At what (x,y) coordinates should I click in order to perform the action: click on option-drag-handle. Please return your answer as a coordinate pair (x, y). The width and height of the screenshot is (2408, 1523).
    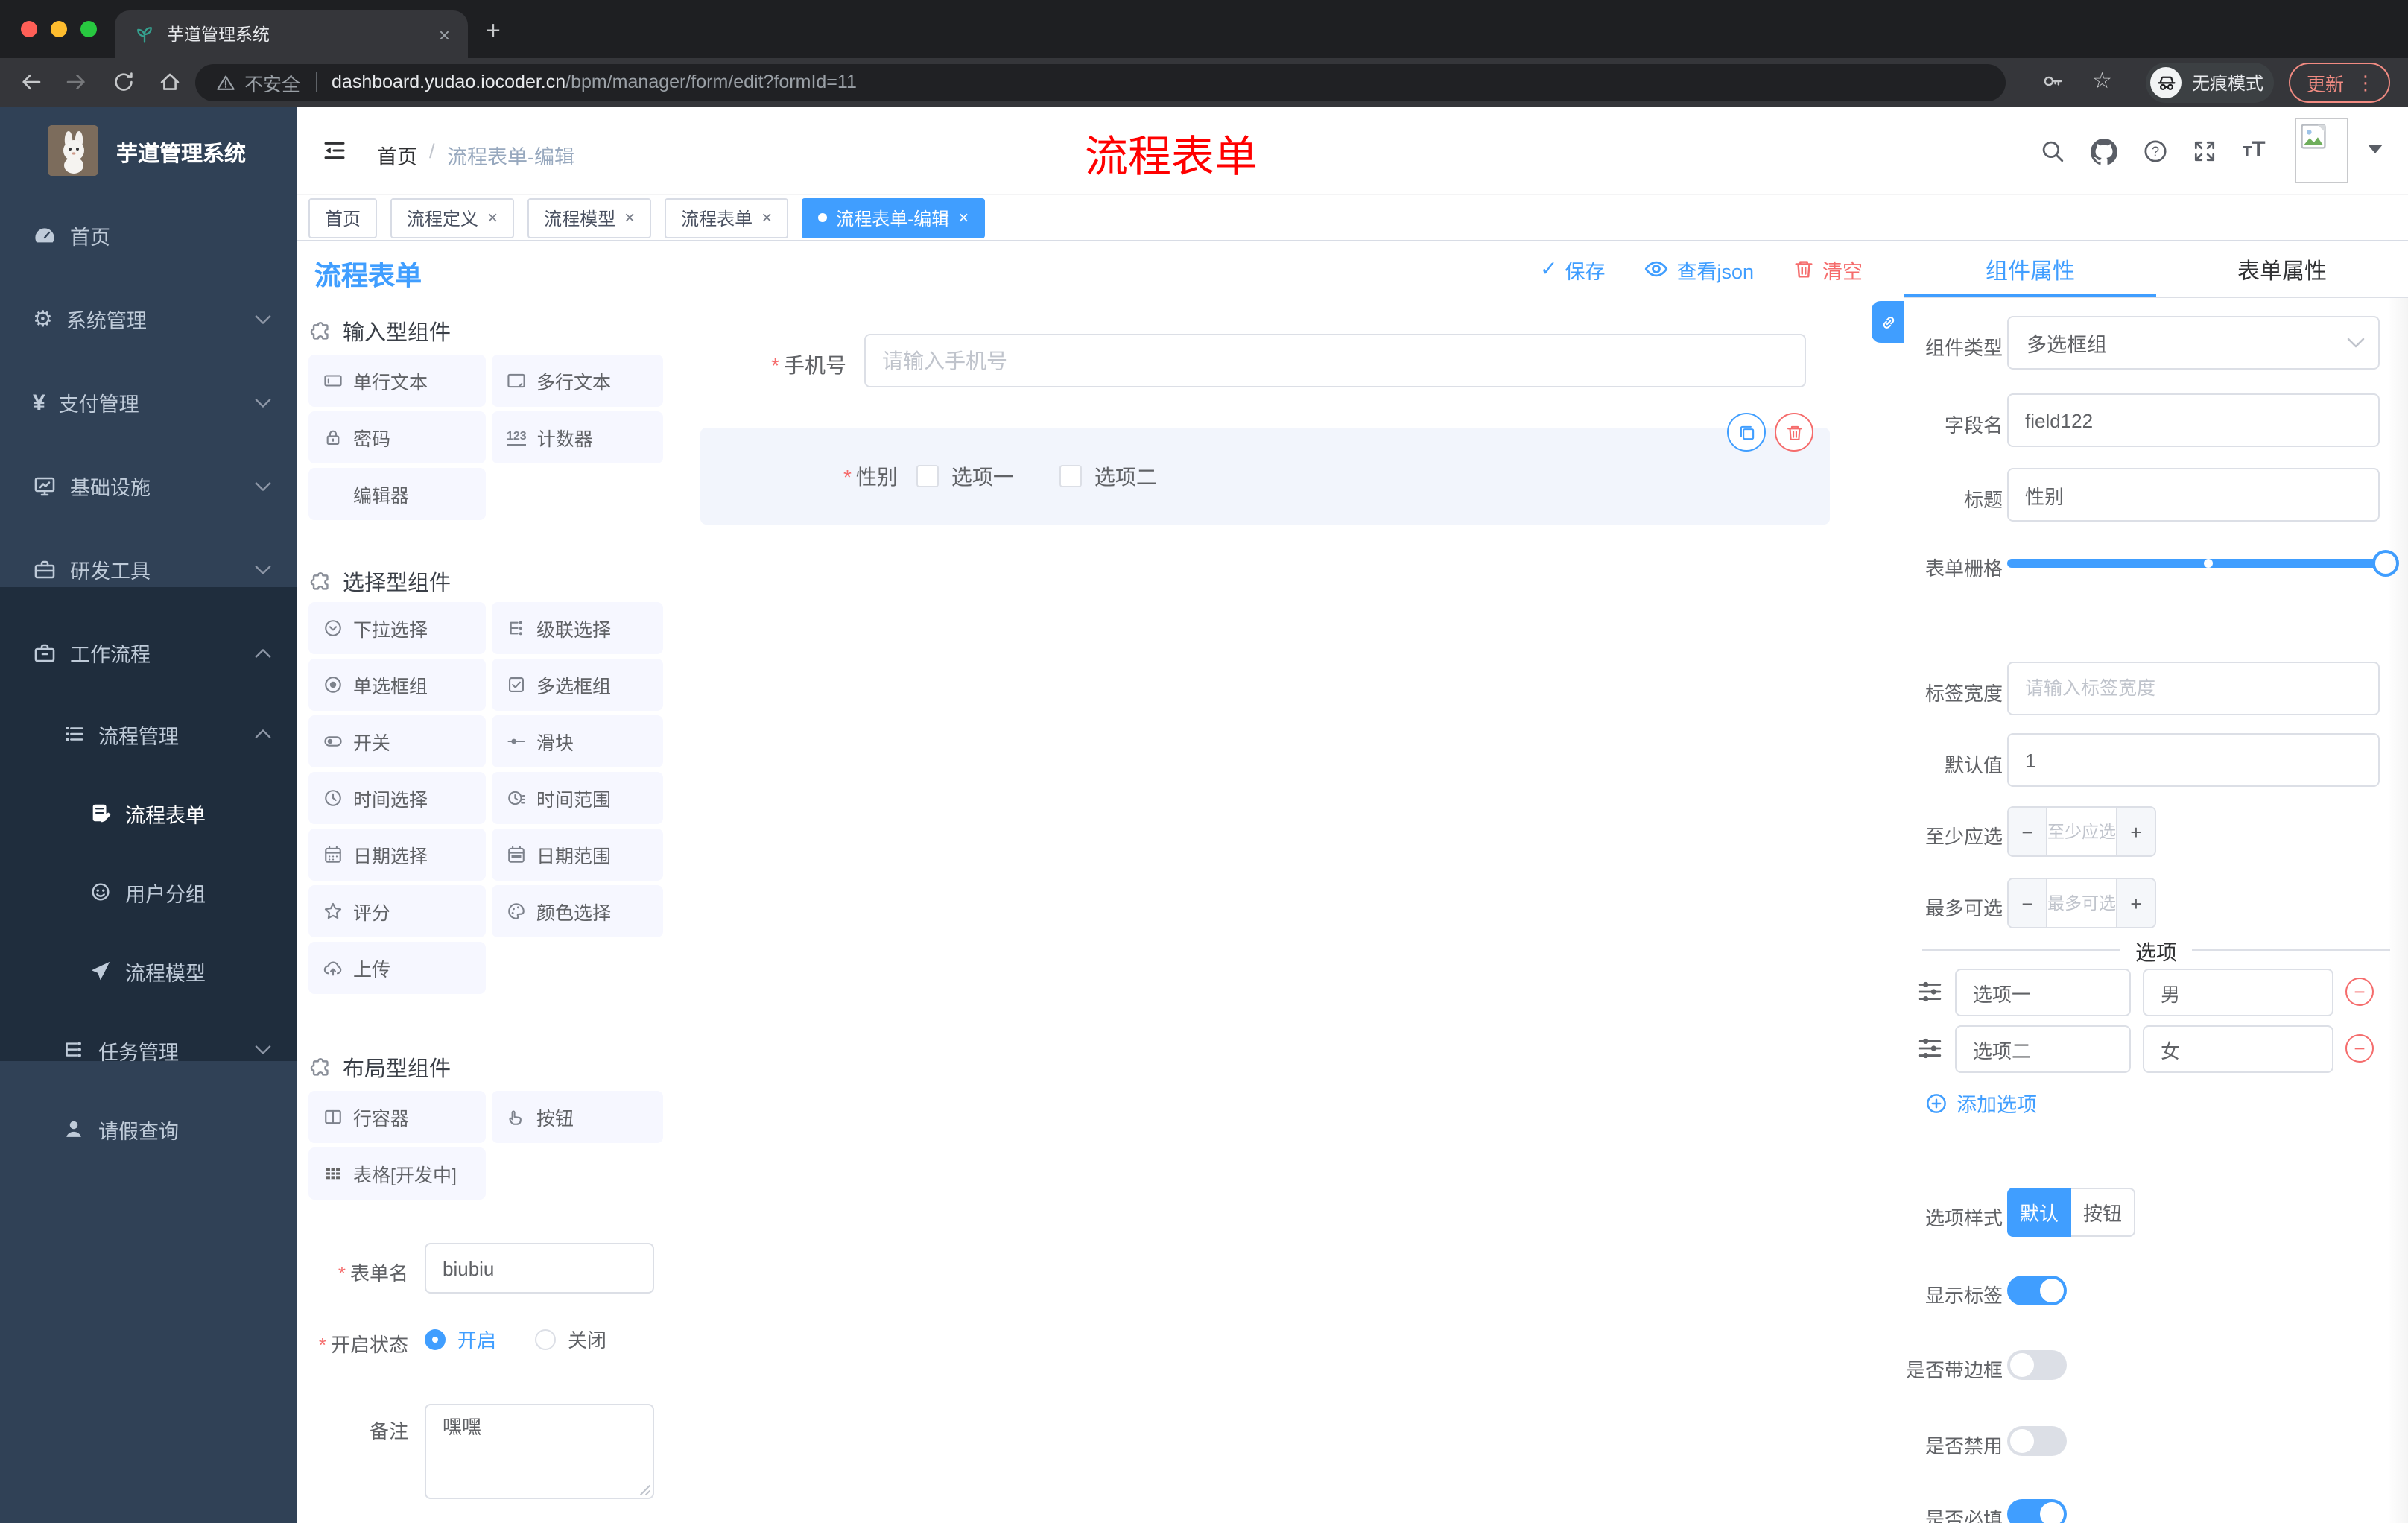
    Looking at the image, I should click on (1929, 1048).